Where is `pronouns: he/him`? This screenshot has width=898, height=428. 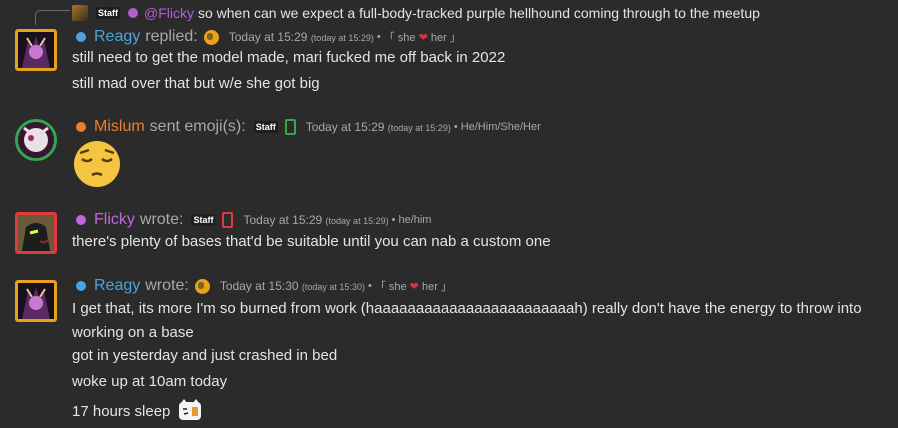
pronouns: he/him is located at coordinates (415, 220).